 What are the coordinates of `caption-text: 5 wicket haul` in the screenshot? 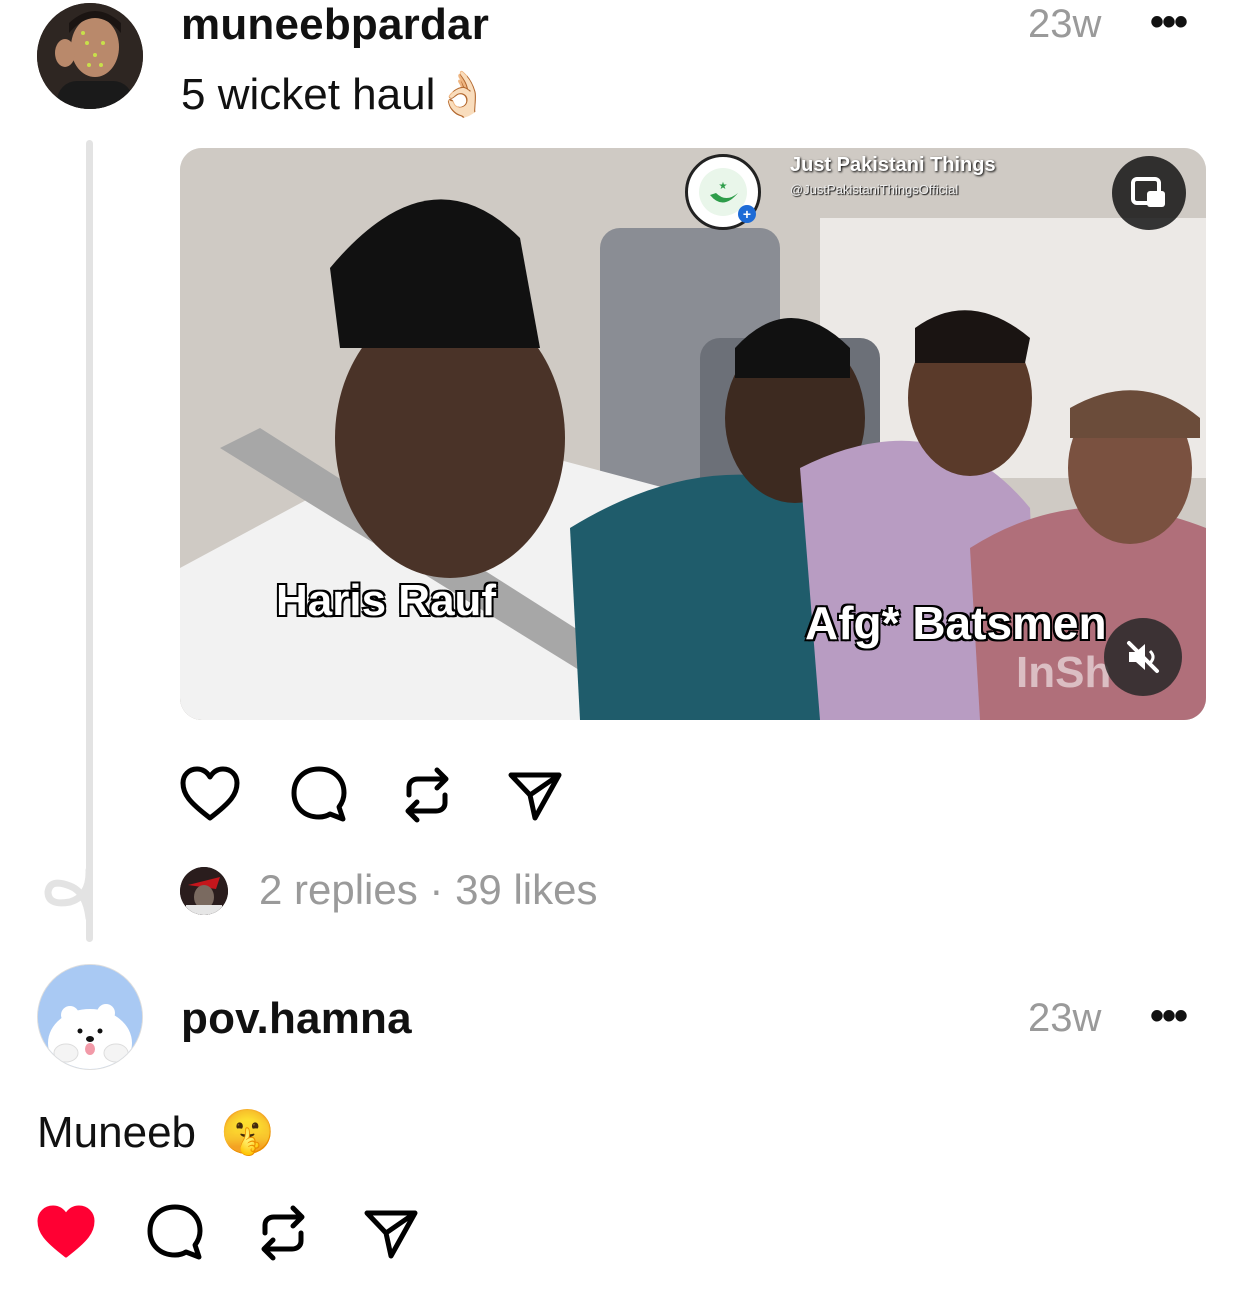 It's located at (308, 94).